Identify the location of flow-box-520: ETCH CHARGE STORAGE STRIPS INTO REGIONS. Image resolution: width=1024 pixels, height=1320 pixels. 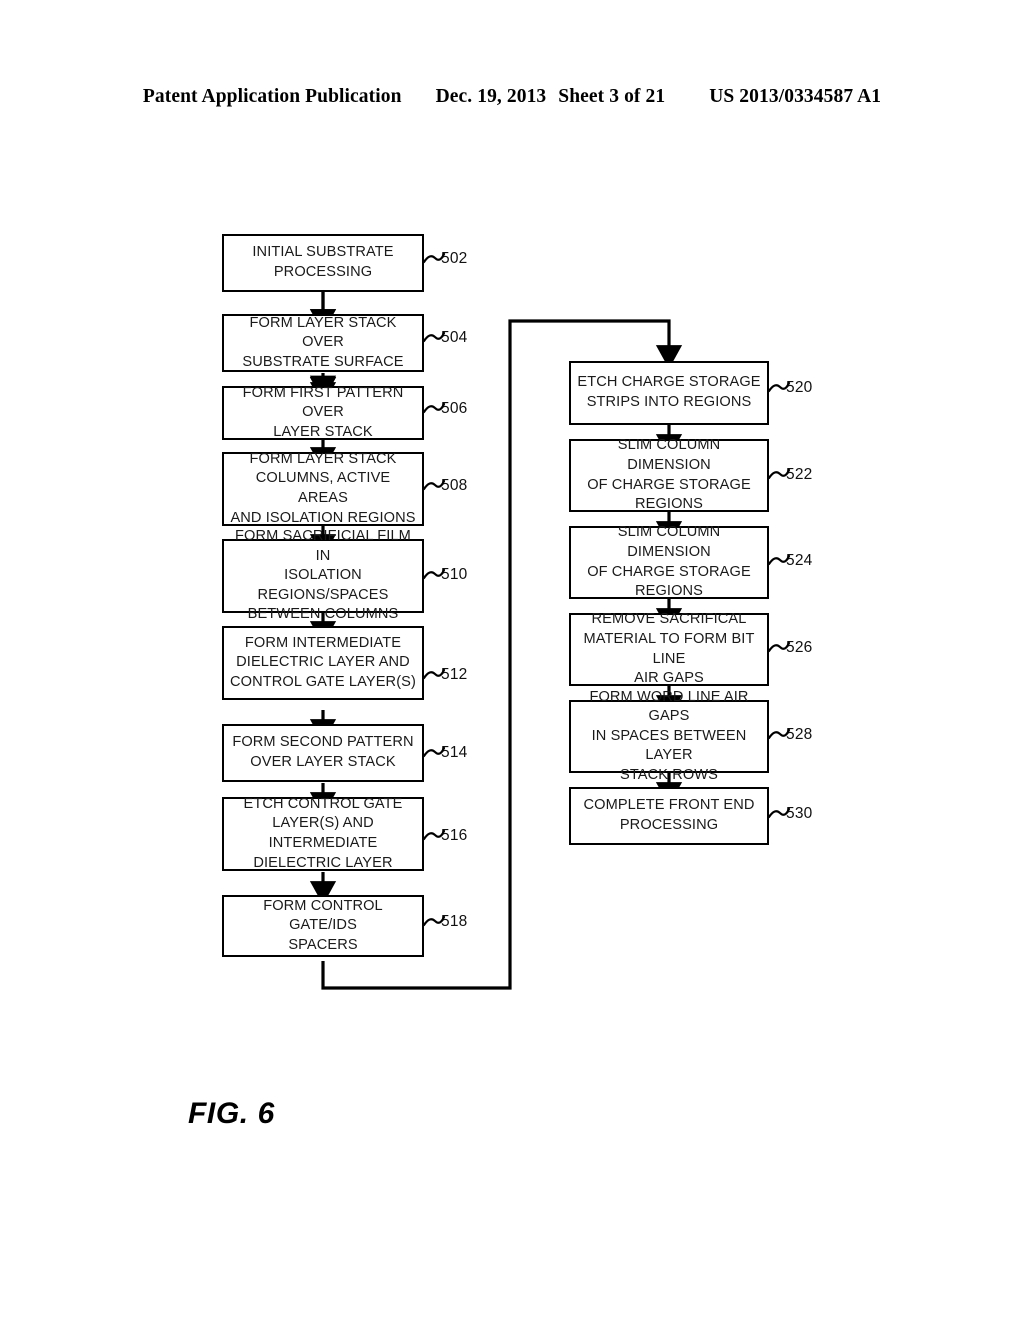
(669, 393).